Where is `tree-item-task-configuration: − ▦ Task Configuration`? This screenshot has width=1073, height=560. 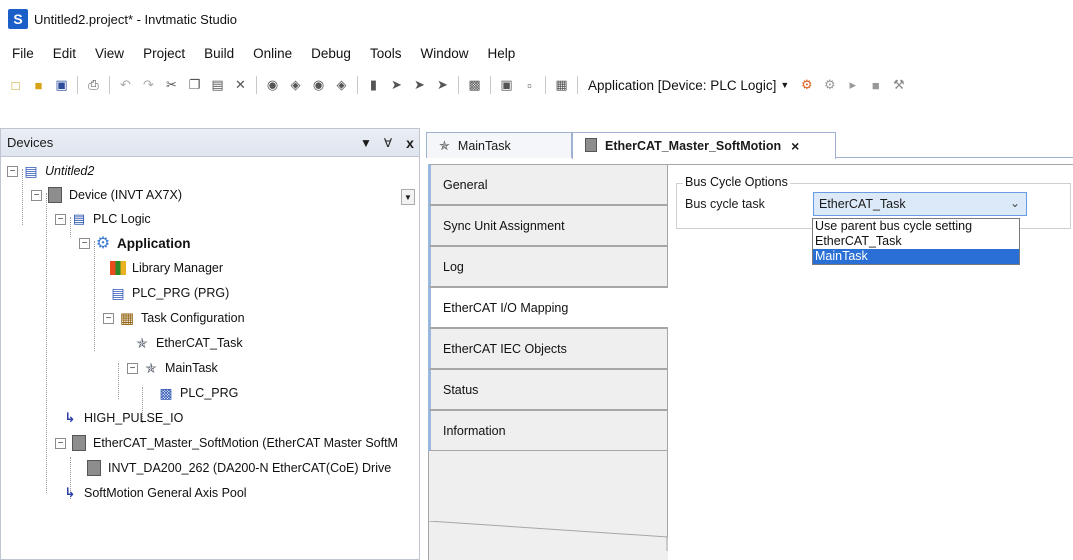 tree-item-task-configuration: − ▦ Task Configuration is located at coordinates (174, 318).